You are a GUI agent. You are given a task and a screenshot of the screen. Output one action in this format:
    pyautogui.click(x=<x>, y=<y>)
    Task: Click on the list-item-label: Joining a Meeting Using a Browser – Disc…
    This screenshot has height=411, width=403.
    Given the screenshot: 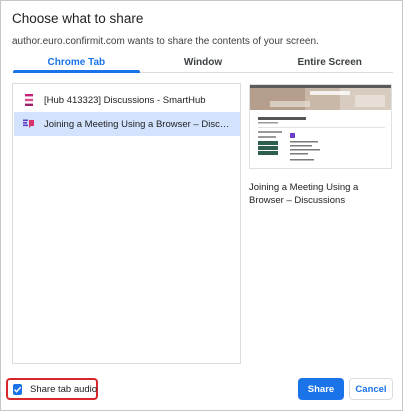 What is the action you would take?
    pyautogui.click(x=139, y=124)
    